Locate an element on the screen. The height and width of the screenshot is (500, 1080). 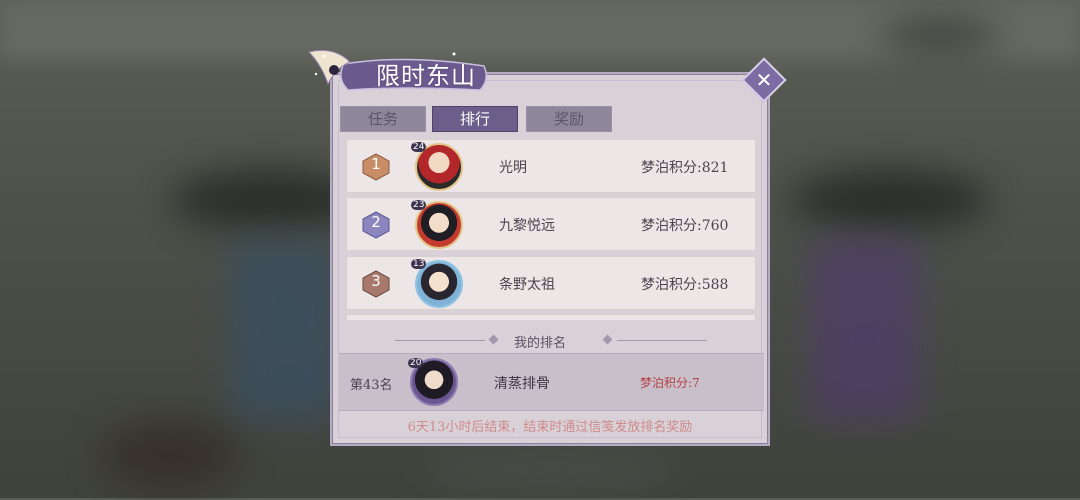
player-name: 条野太祖 is located at coordinates (527, 285).